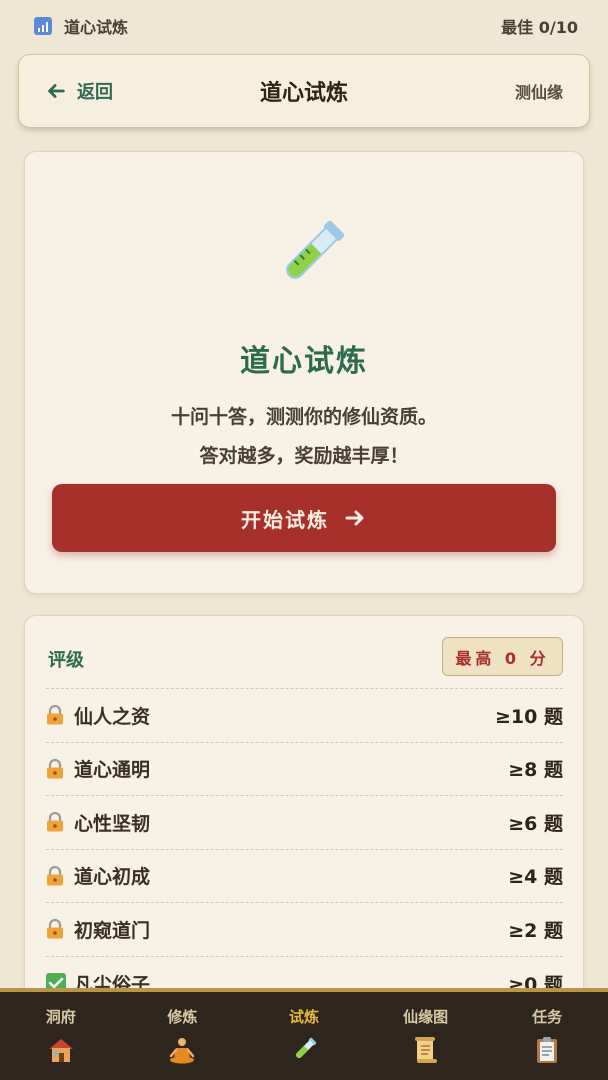 Image resolution: width=608 pixels, height=1080 pixels. Describe the element at coordinates (112, 930) in the screenshot. I see `grade-name: 初窥道门` at that location.